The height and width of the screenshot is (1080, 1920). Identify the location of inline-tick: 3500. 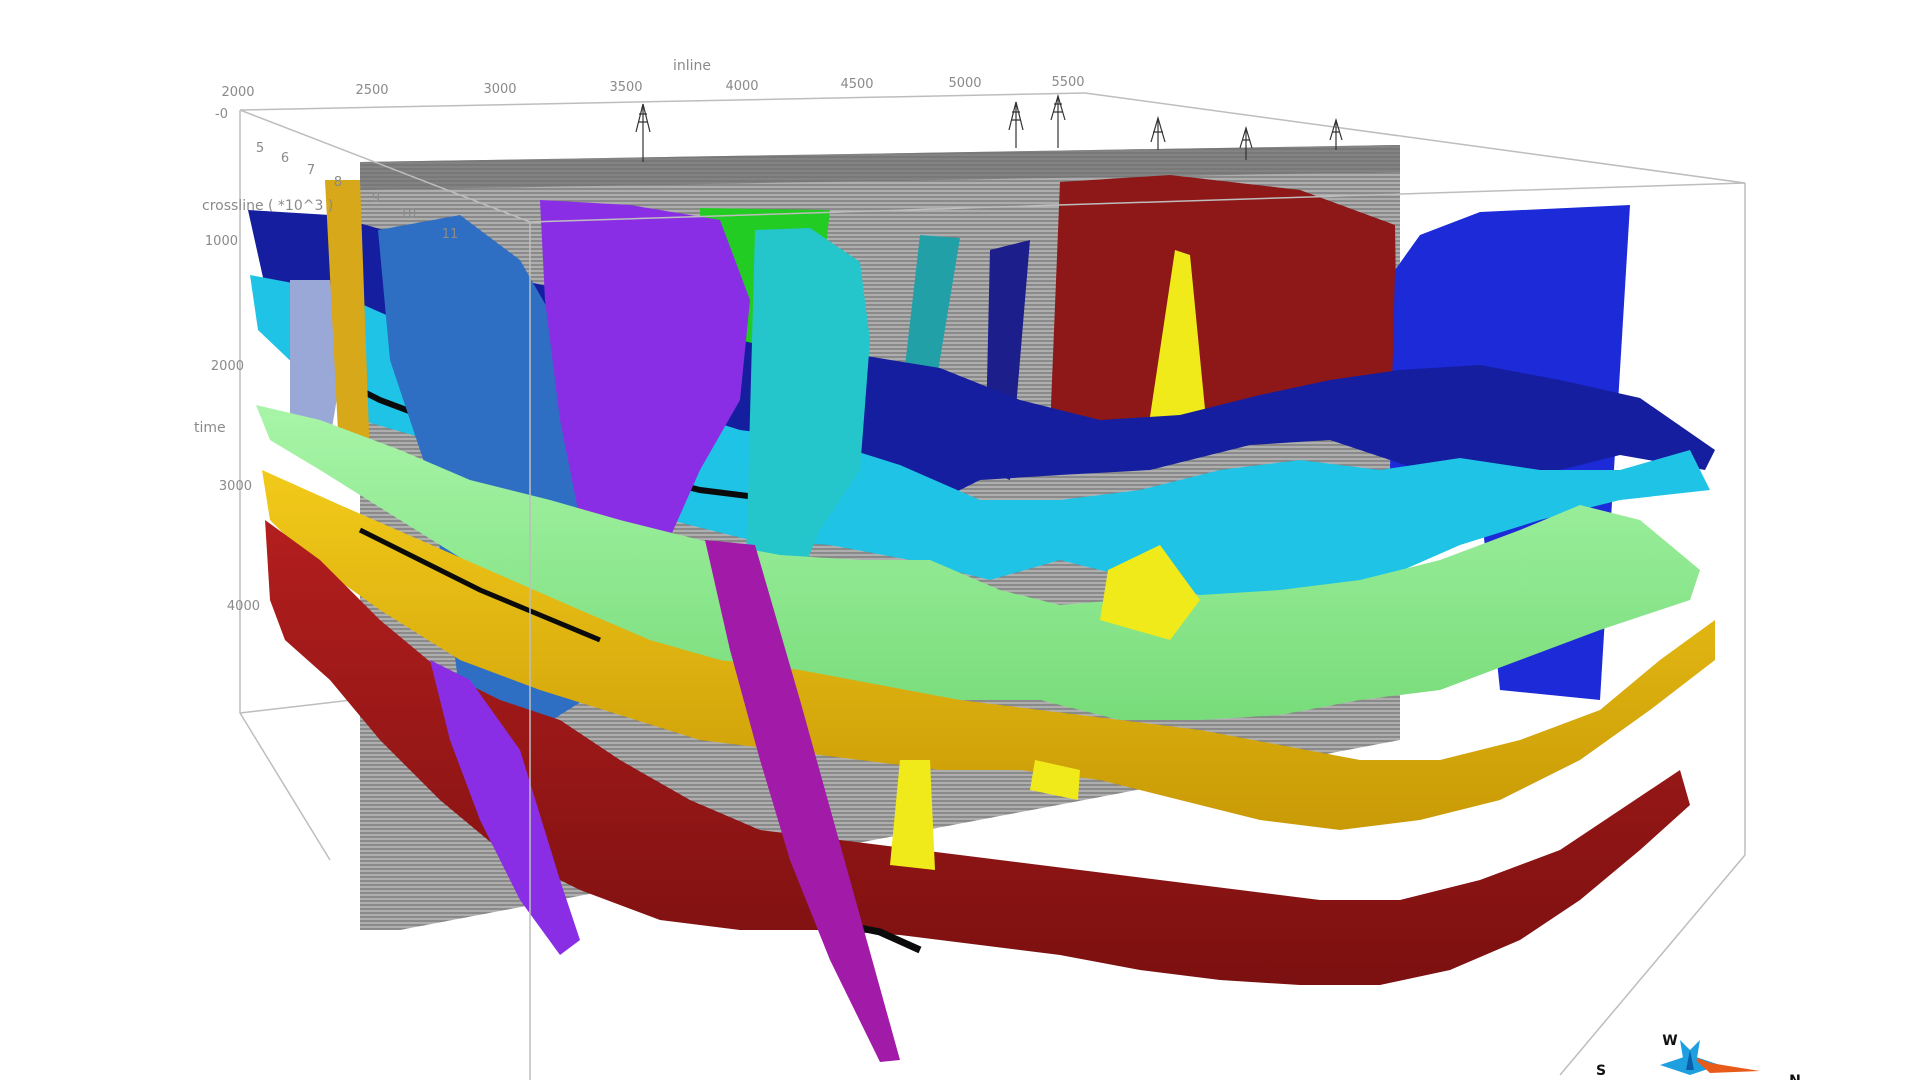
(625, 87).